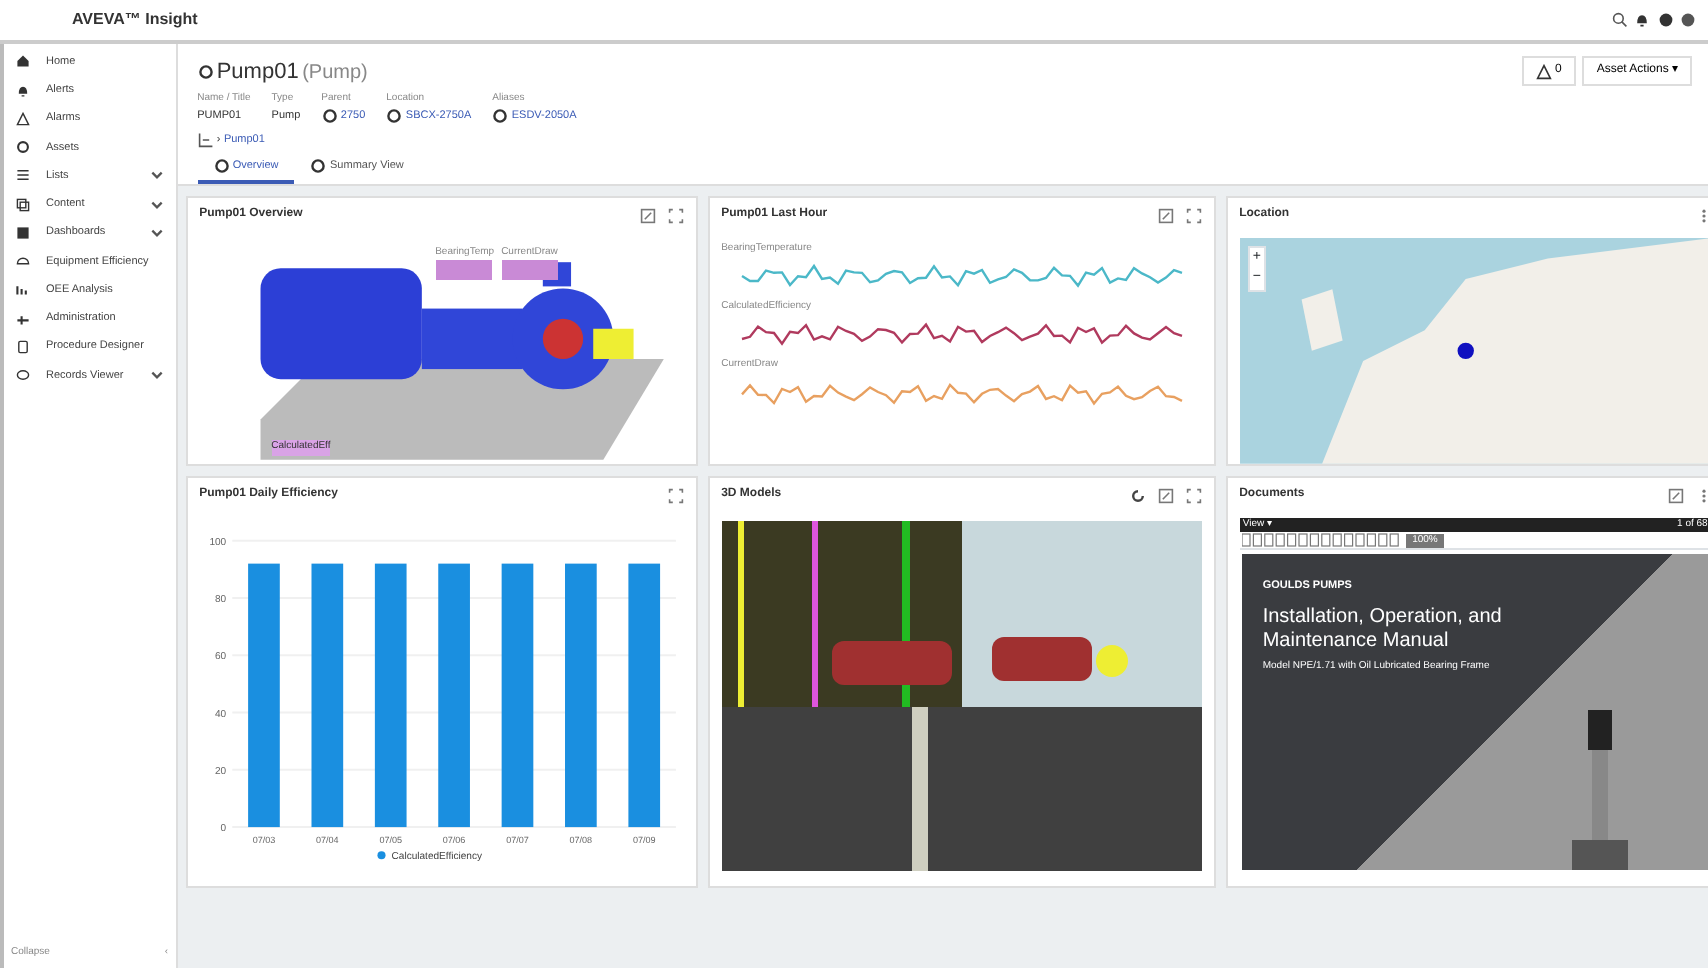 Image resolution: width=1708 pixels, height=968 pixels. I want to click on bar-chart-icon, so click(23, 289).